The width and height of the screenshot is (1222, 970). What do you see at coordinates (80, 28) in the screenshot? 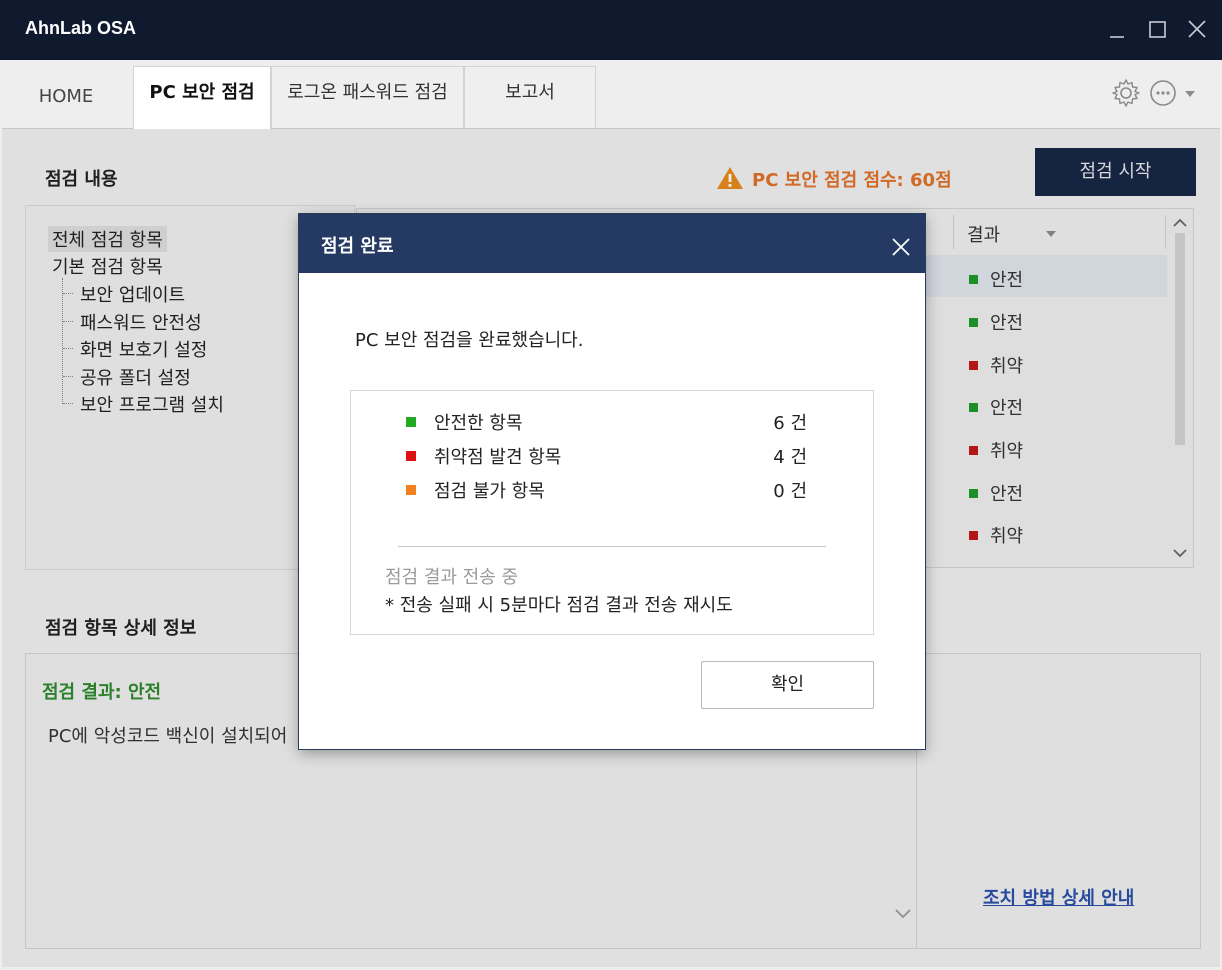
I see `app-title: AhnLab OSA` at bounding box center [80, 28].